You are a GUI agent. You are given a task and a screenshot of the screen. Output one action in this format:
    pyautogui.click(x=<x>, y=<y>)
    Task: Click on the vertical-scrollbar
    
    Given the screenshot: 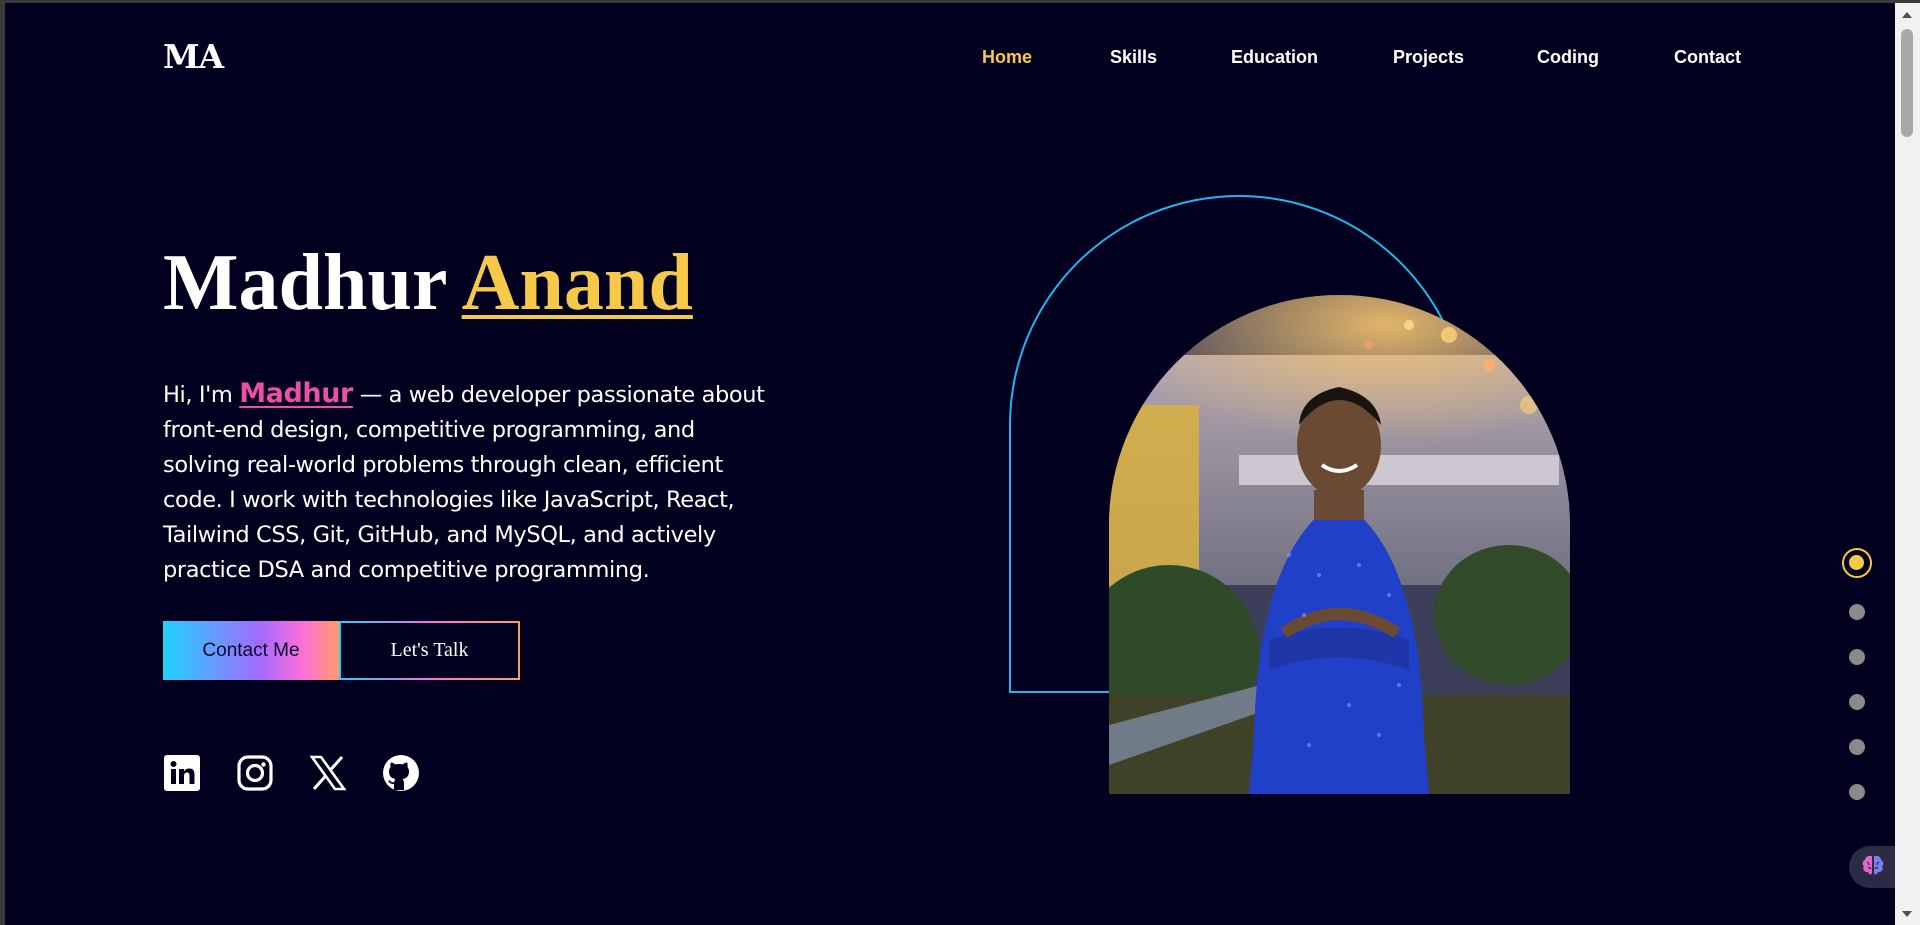 What is the action you would take?
    pyautogui.click(x=1907, y=464)
    